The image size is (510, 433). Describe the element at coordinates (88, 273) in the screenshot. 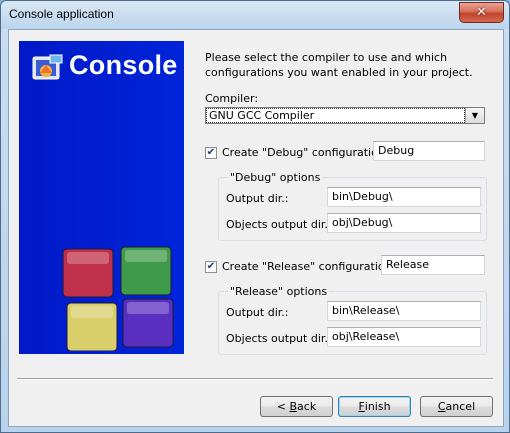

I see `cube-top-left` at that location.